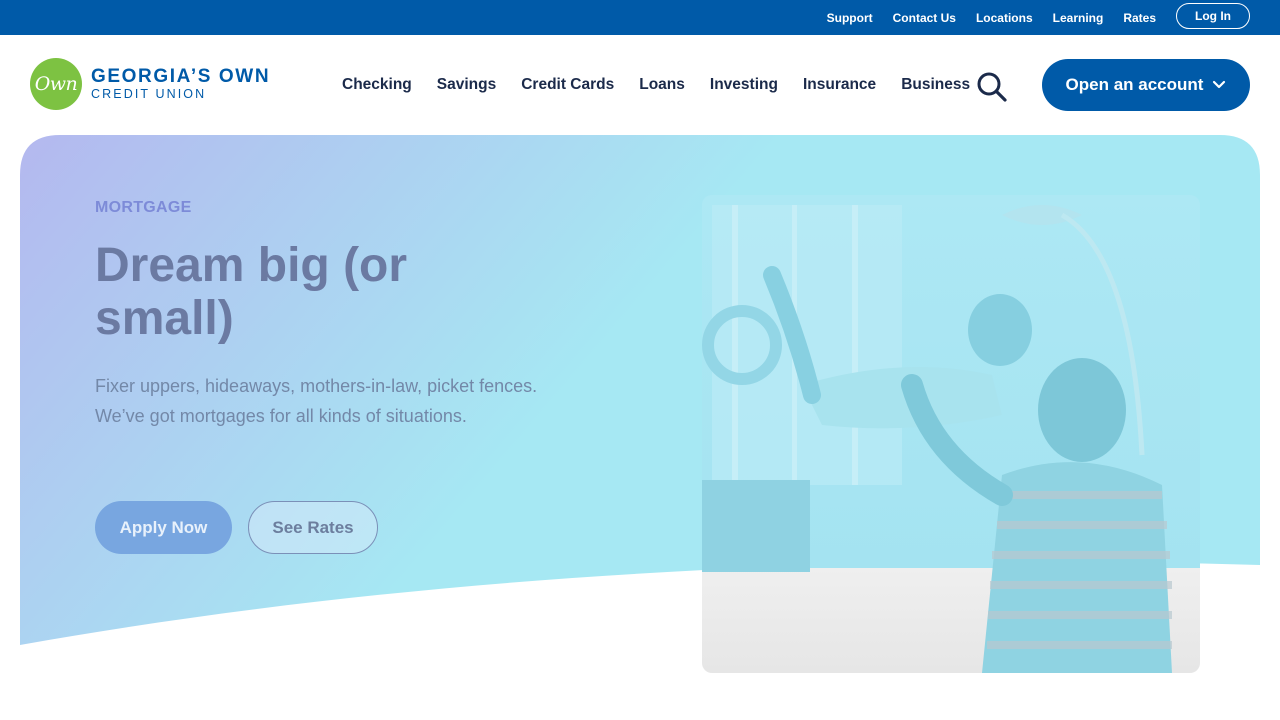 The image size is (1280, 720). What do you see at coordinates (251, 292) in the screenshot?
I see `hero-title: Dream big (or small)` at bounding box center [251, 292].